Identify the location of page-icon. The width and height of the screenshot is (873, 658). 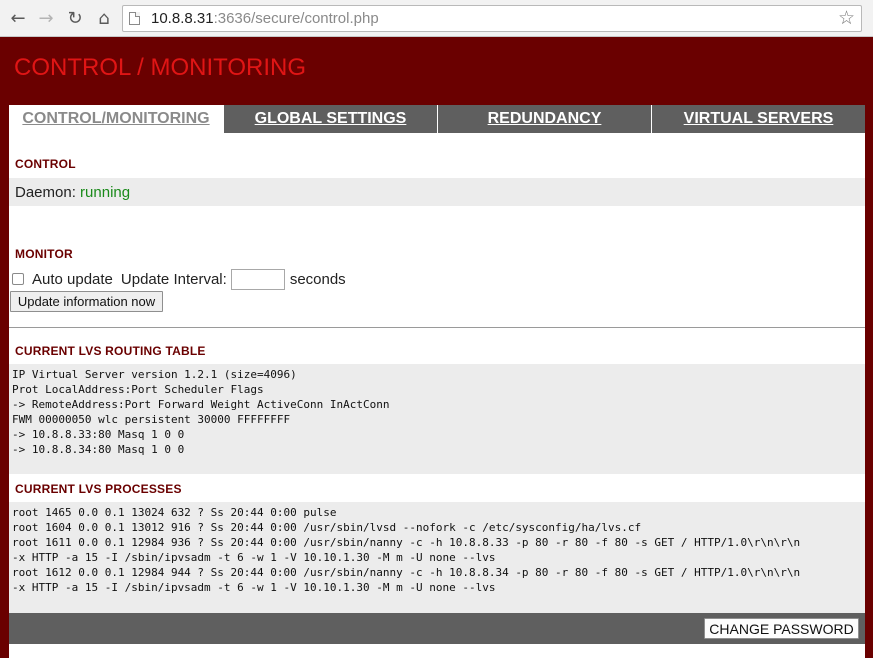
(134, 18).